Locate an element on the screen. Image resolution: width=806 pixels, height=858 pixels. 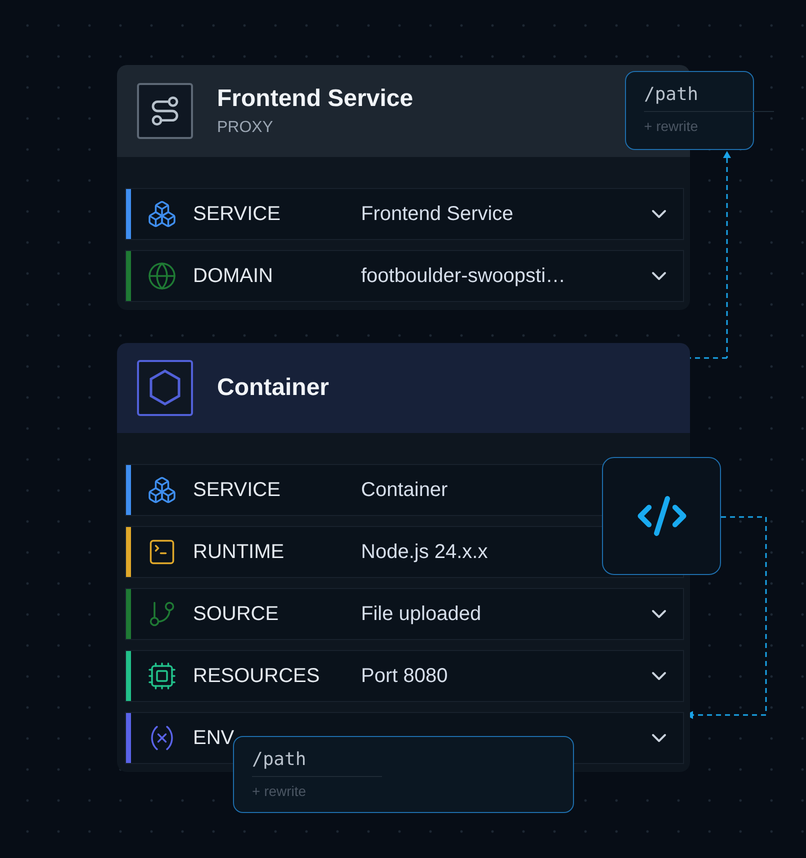
row-value: Node.js 24.x.x is located at coordinates (425, 552).